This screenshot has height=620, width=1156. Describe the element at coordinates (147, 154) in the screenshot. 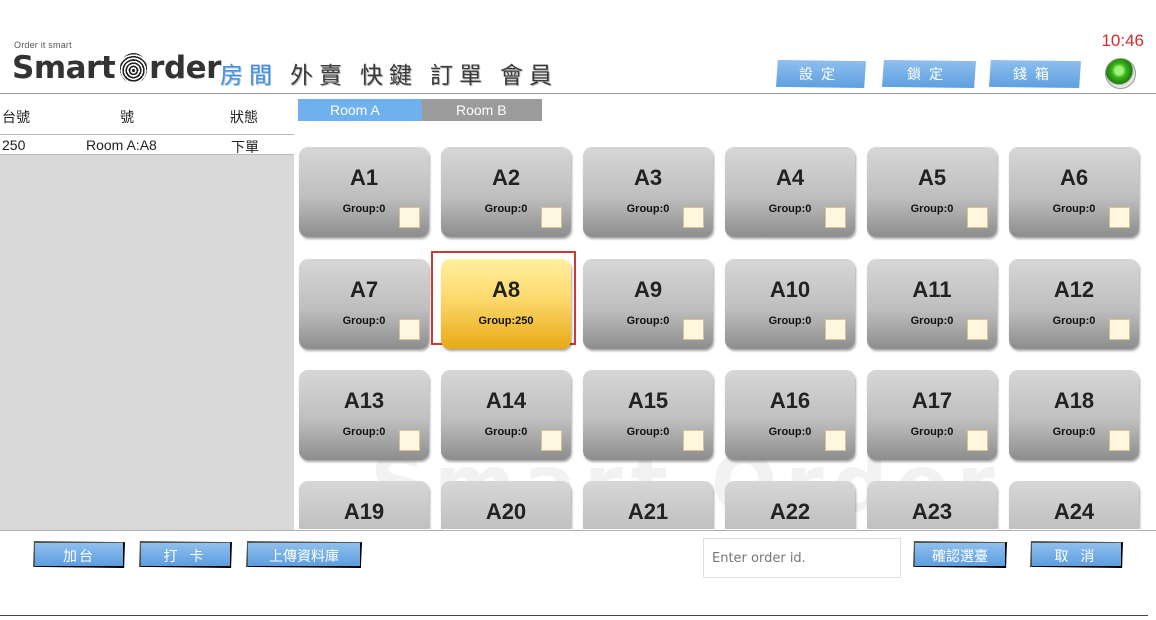

I see `divider` at that location.